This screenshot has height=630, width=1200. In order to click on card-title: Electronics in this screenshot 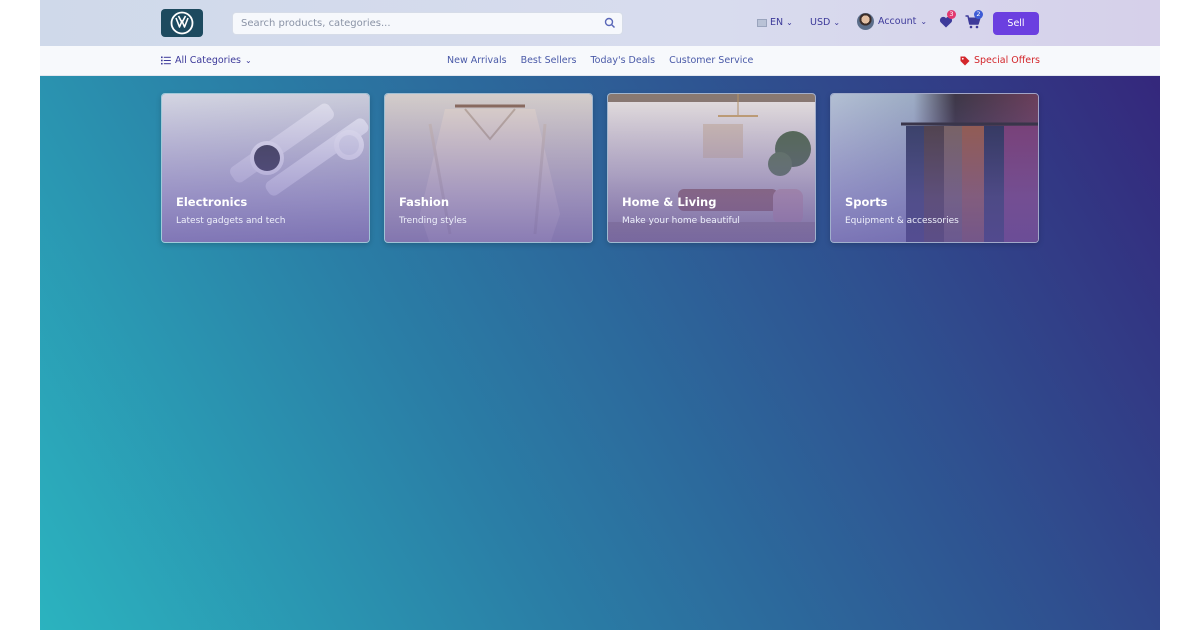, I will do `click(212, 202)`.